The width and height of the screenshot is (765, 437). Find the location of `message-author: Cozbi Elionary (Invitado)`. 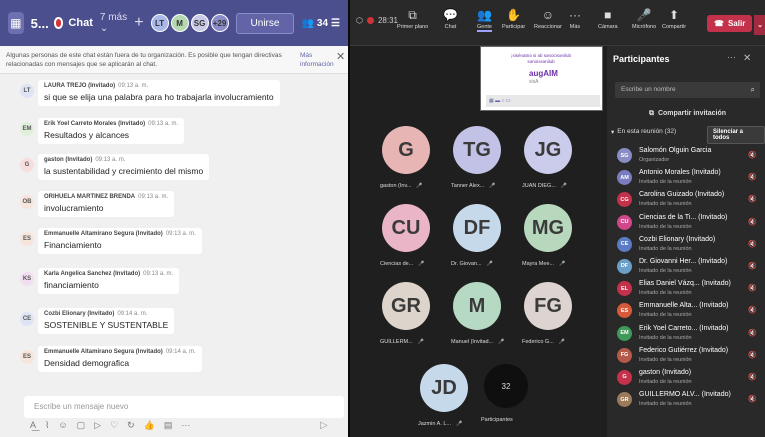

message-author: Cozbi Elionary (Invitado) is located at coordinates (79, 314).